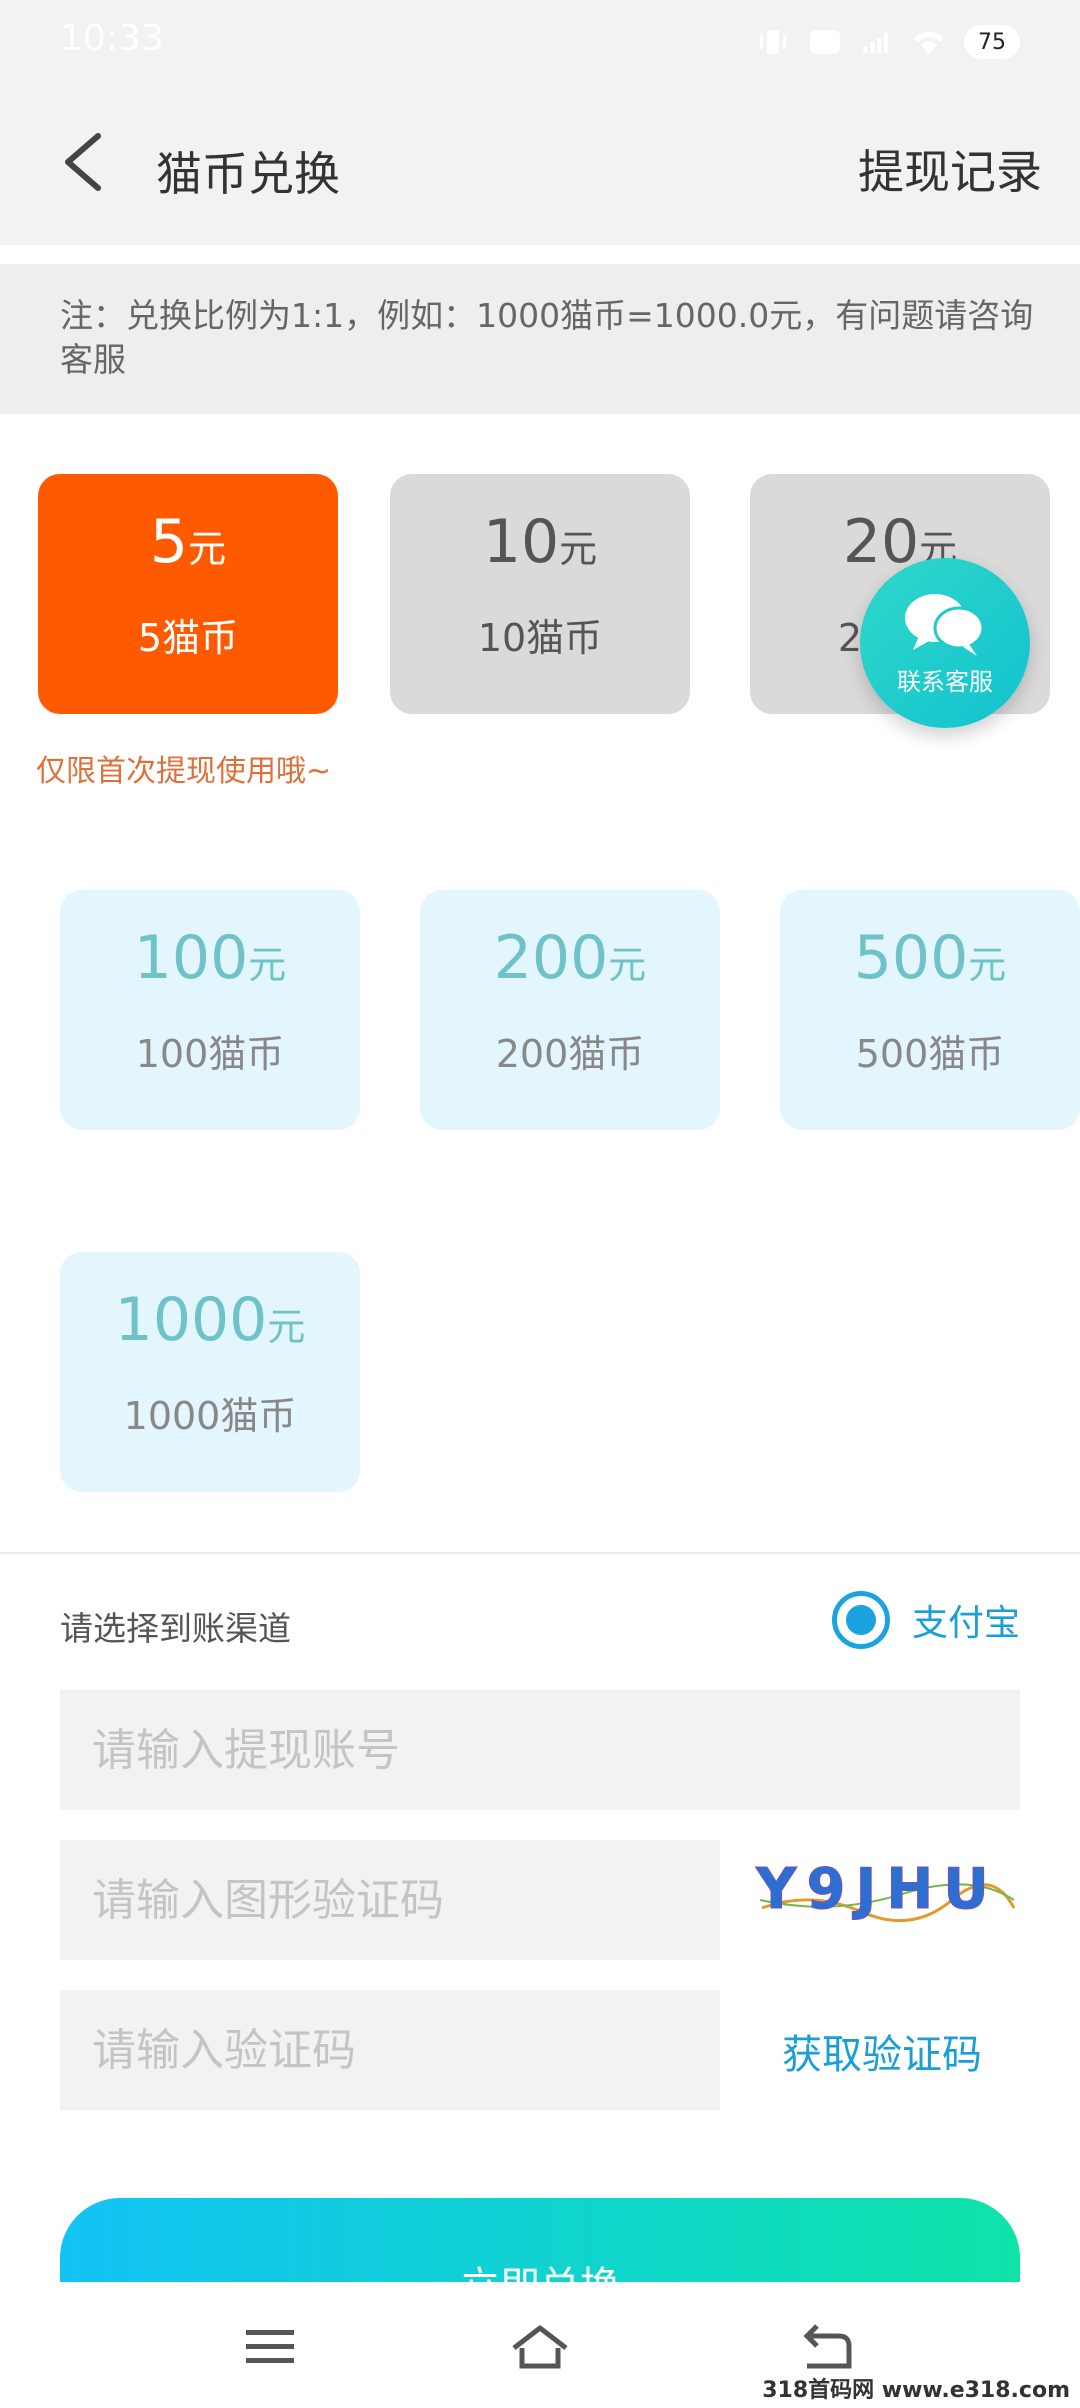  I want to click on option-amount: 500元, so click(930, 958).